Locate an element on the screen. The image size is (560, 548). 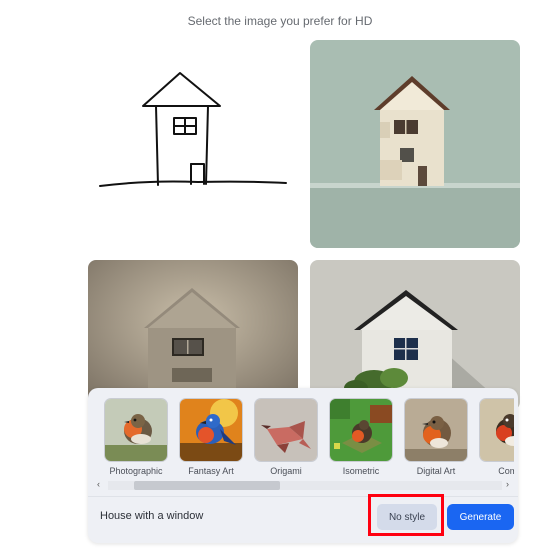
style-option-origami: Origami is located at coordinates (286, 437).